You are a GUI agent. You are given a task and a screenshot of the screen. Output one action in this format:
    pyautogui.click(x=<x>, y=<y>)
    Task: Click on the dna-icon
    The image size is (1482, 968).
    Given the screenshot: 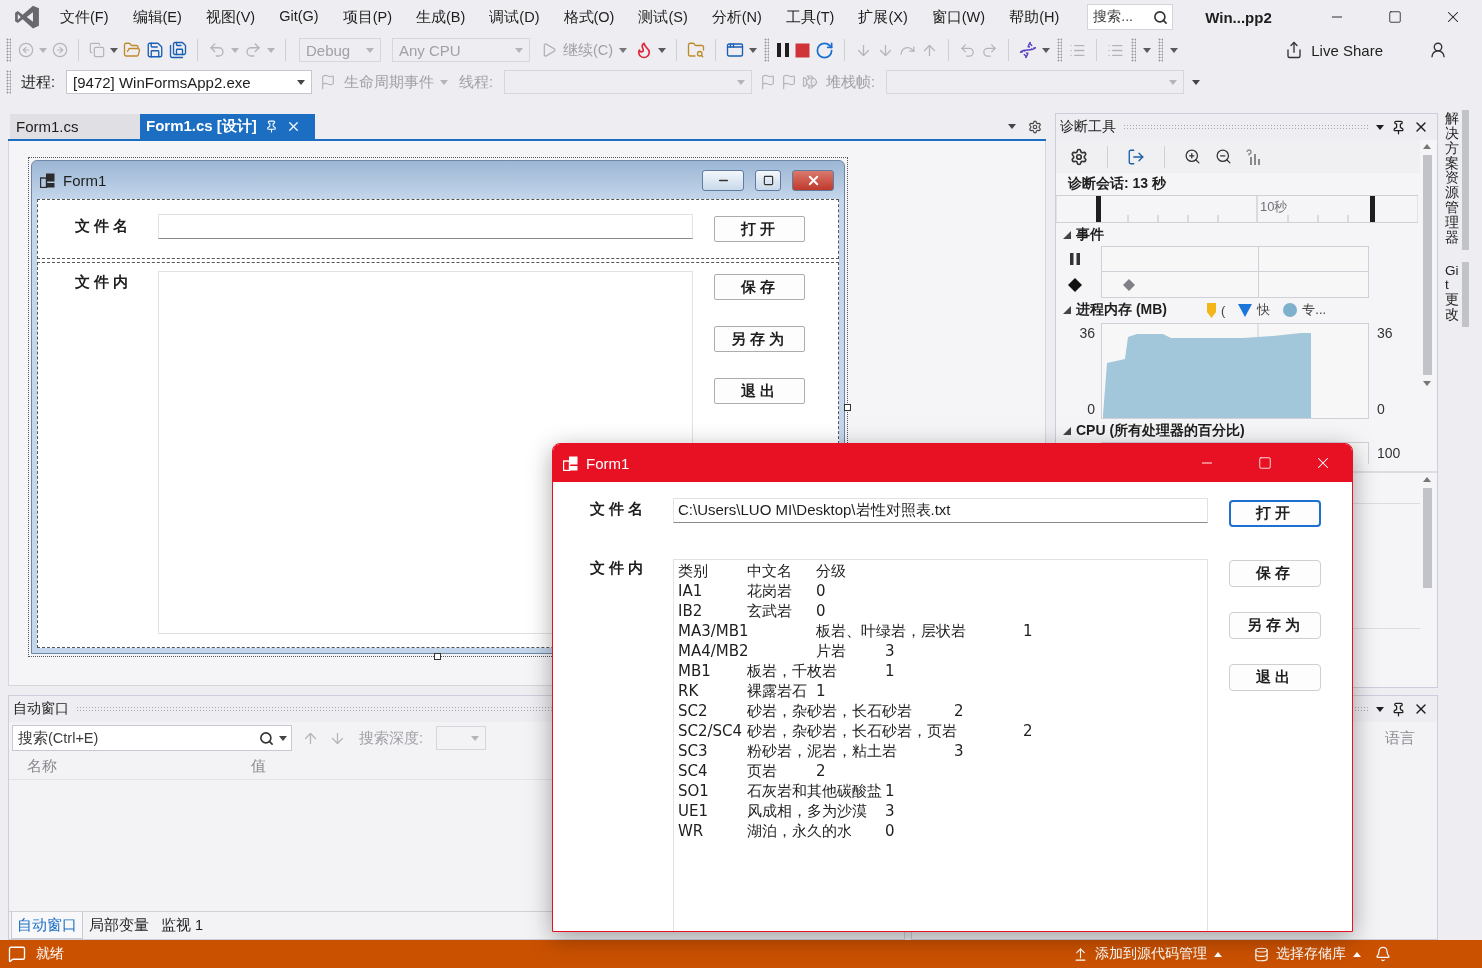 What is the action you would take?
    pyautogui.click(x=1028, y=50)
    